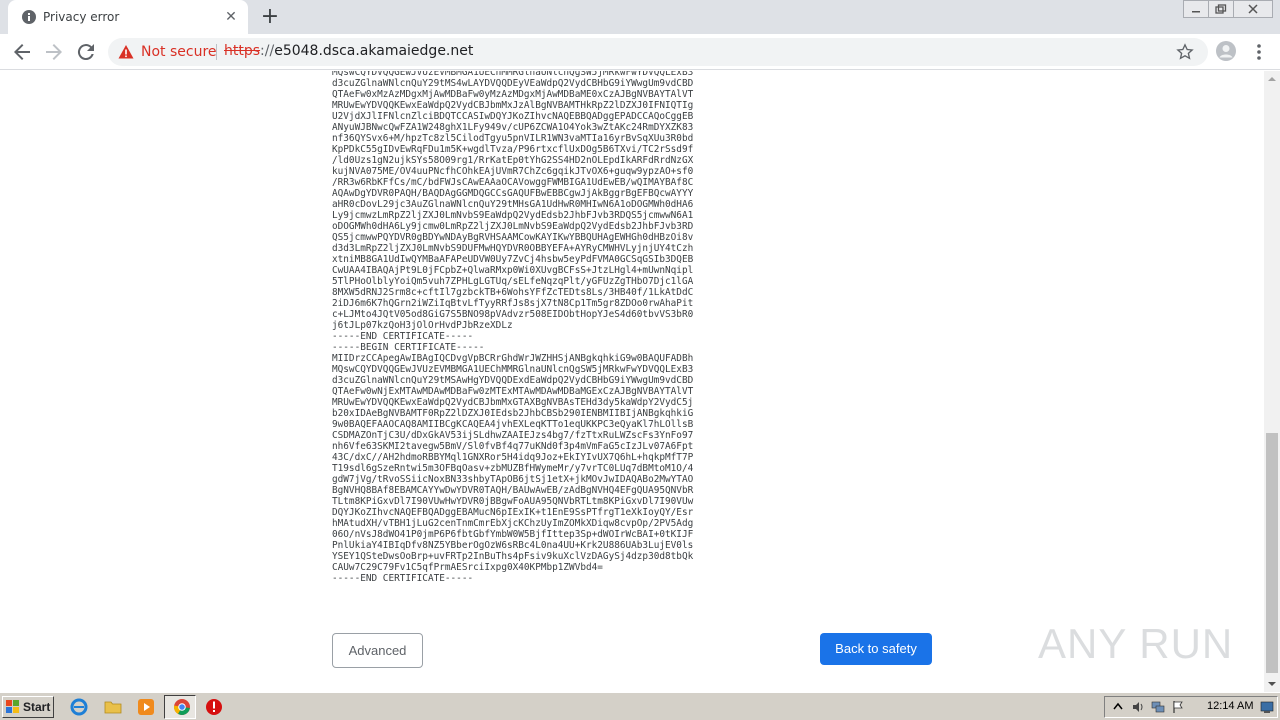 This screenshot has width=1280, height=720. I want to click on scroll-down-arrow-icon, so click(1272, 684).